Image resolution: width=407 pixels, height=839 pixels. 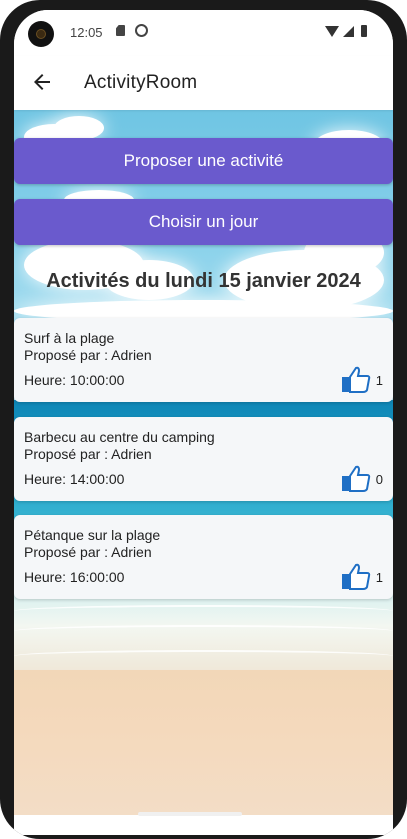 I want to click on arrow-left-icon, so click(x=42, y=82).